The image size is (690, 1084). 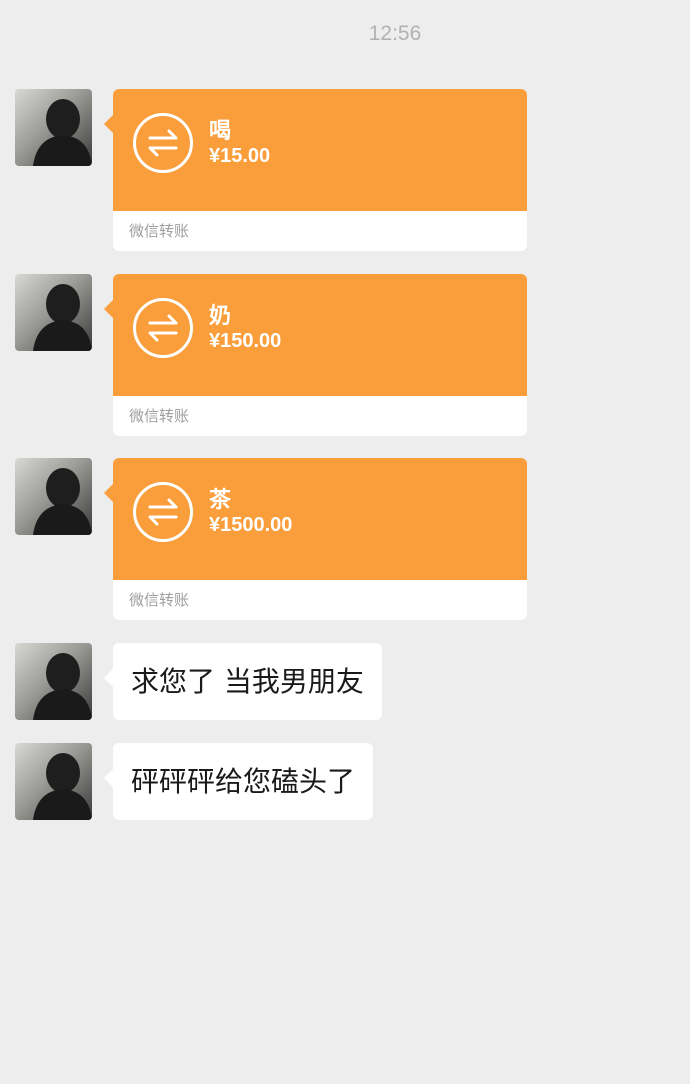 What do you see at coordinates (238, 781) in the screenshot?
I see `text-bubble: 砰砰砰给您磕头了` at bounding box center [238, 781].